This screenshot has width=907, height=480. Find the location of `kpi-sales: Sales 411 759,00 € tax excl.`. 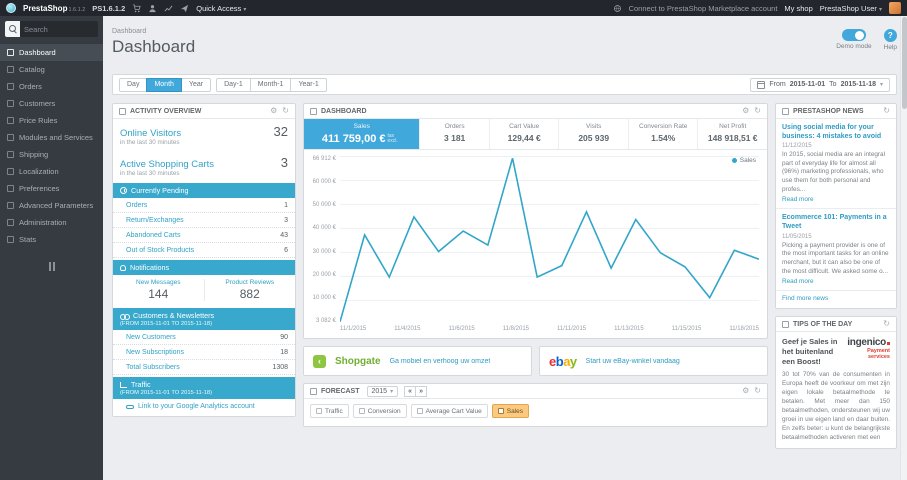

kpi-sales: Sales 411 759,00 € tax excl. is located at coordinates (362, 134).